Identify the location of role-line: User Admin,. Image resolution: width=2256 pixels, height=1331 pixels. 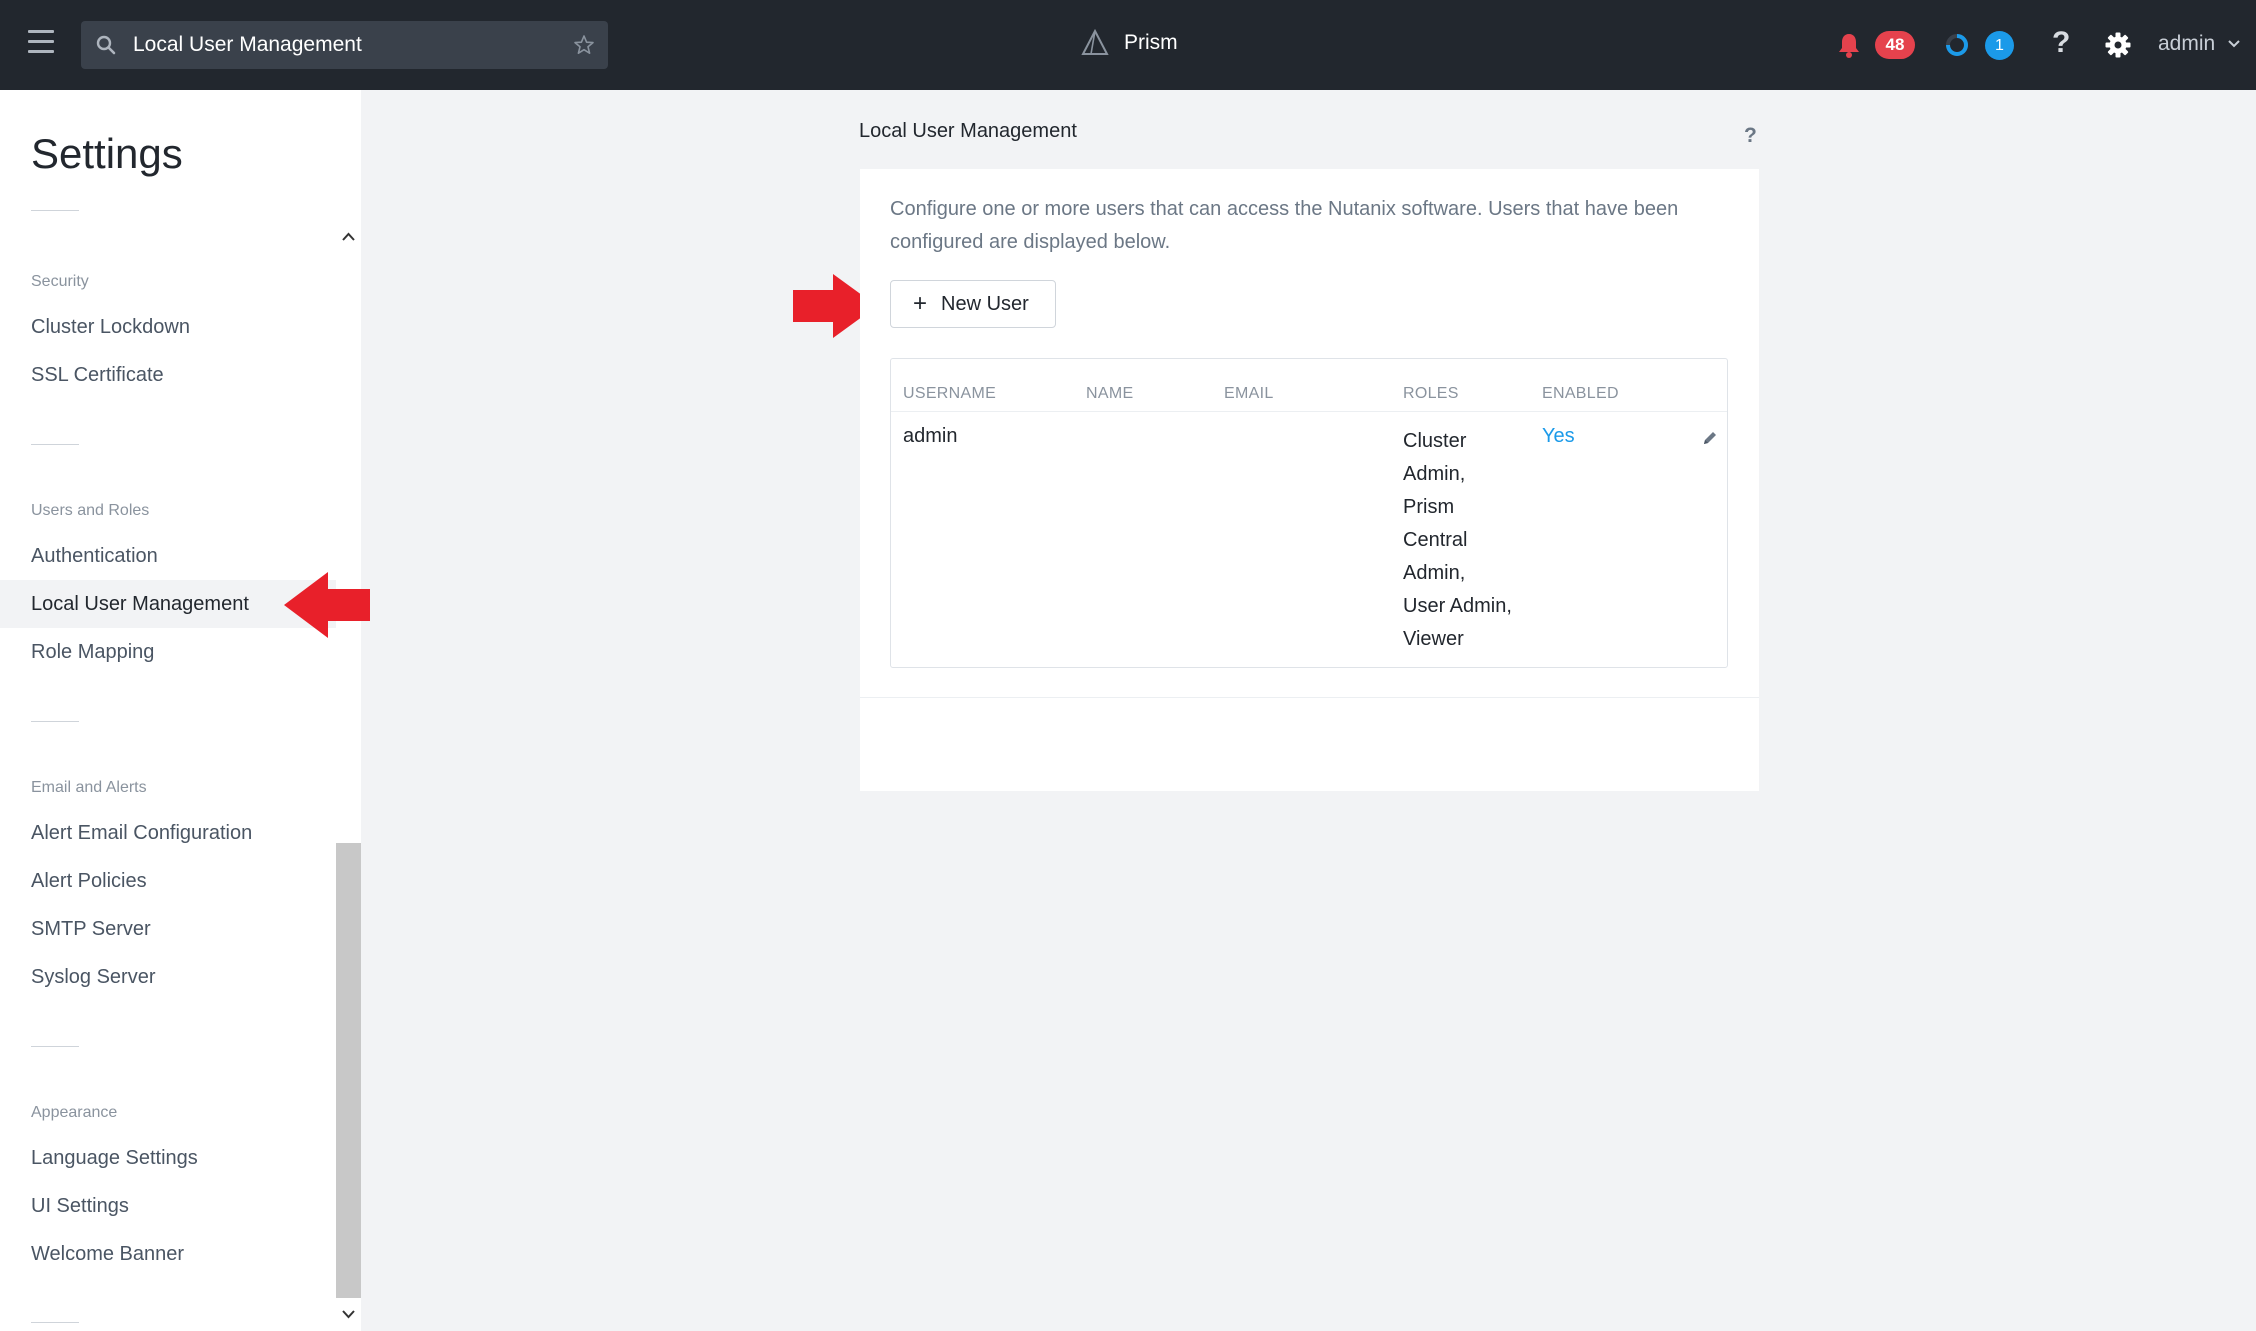
(1457, 606).